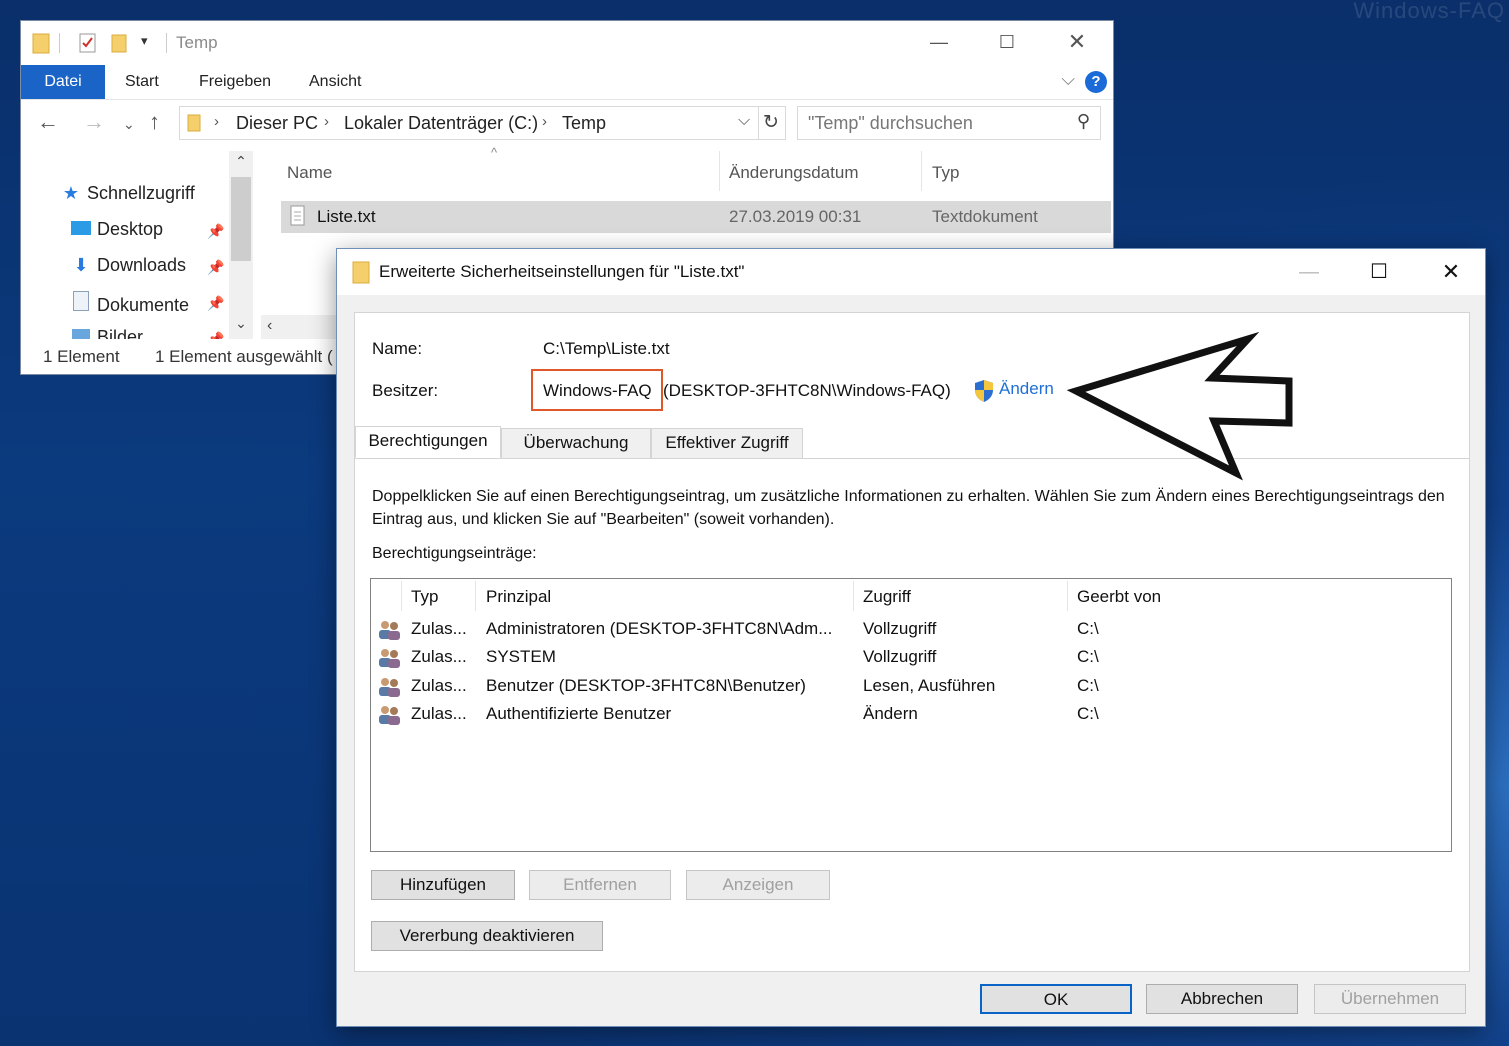 The width and height of the screenshot is (1509, 1046). I want to click on change-owner-link: Ändern, so click(1026, 389).